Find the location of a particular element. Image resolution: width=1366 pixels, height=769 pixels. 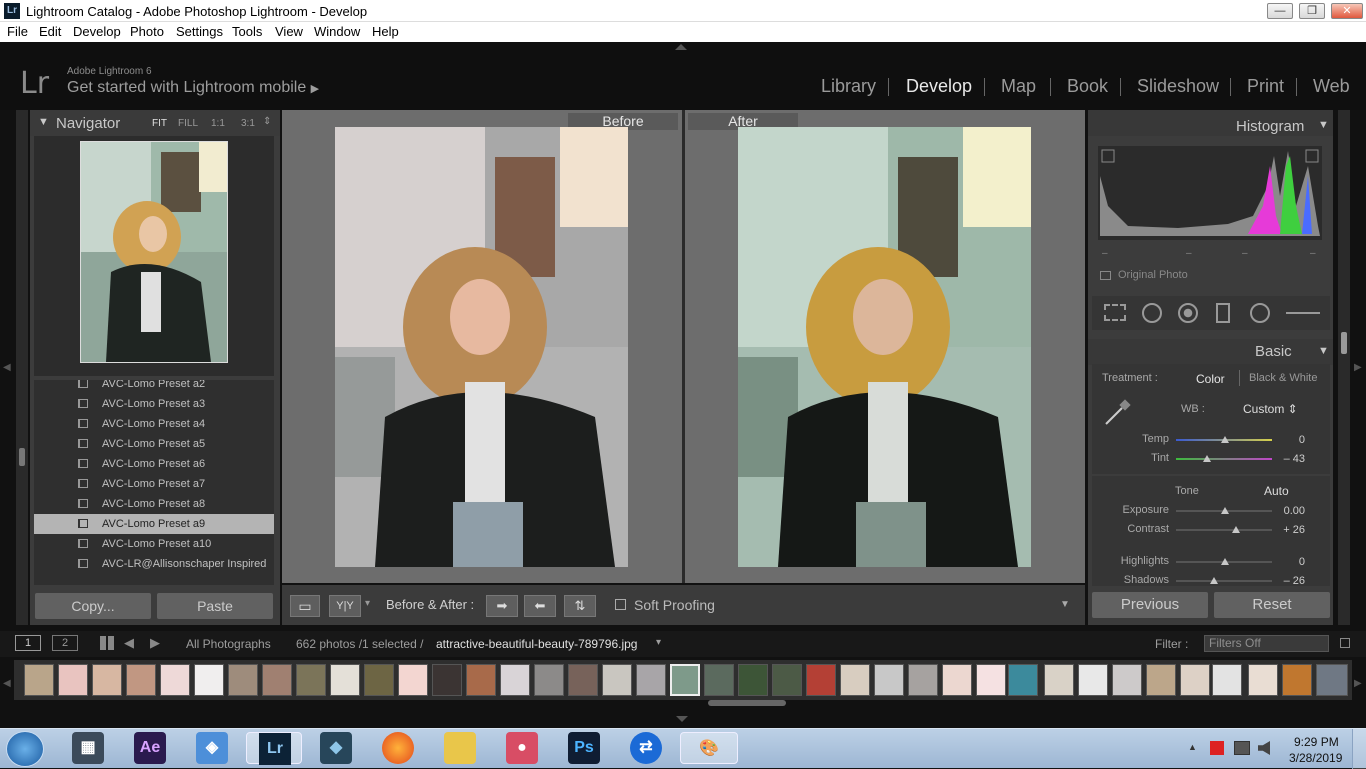

before-after-view-button: Y|Y is located at coordinates (345, 606).